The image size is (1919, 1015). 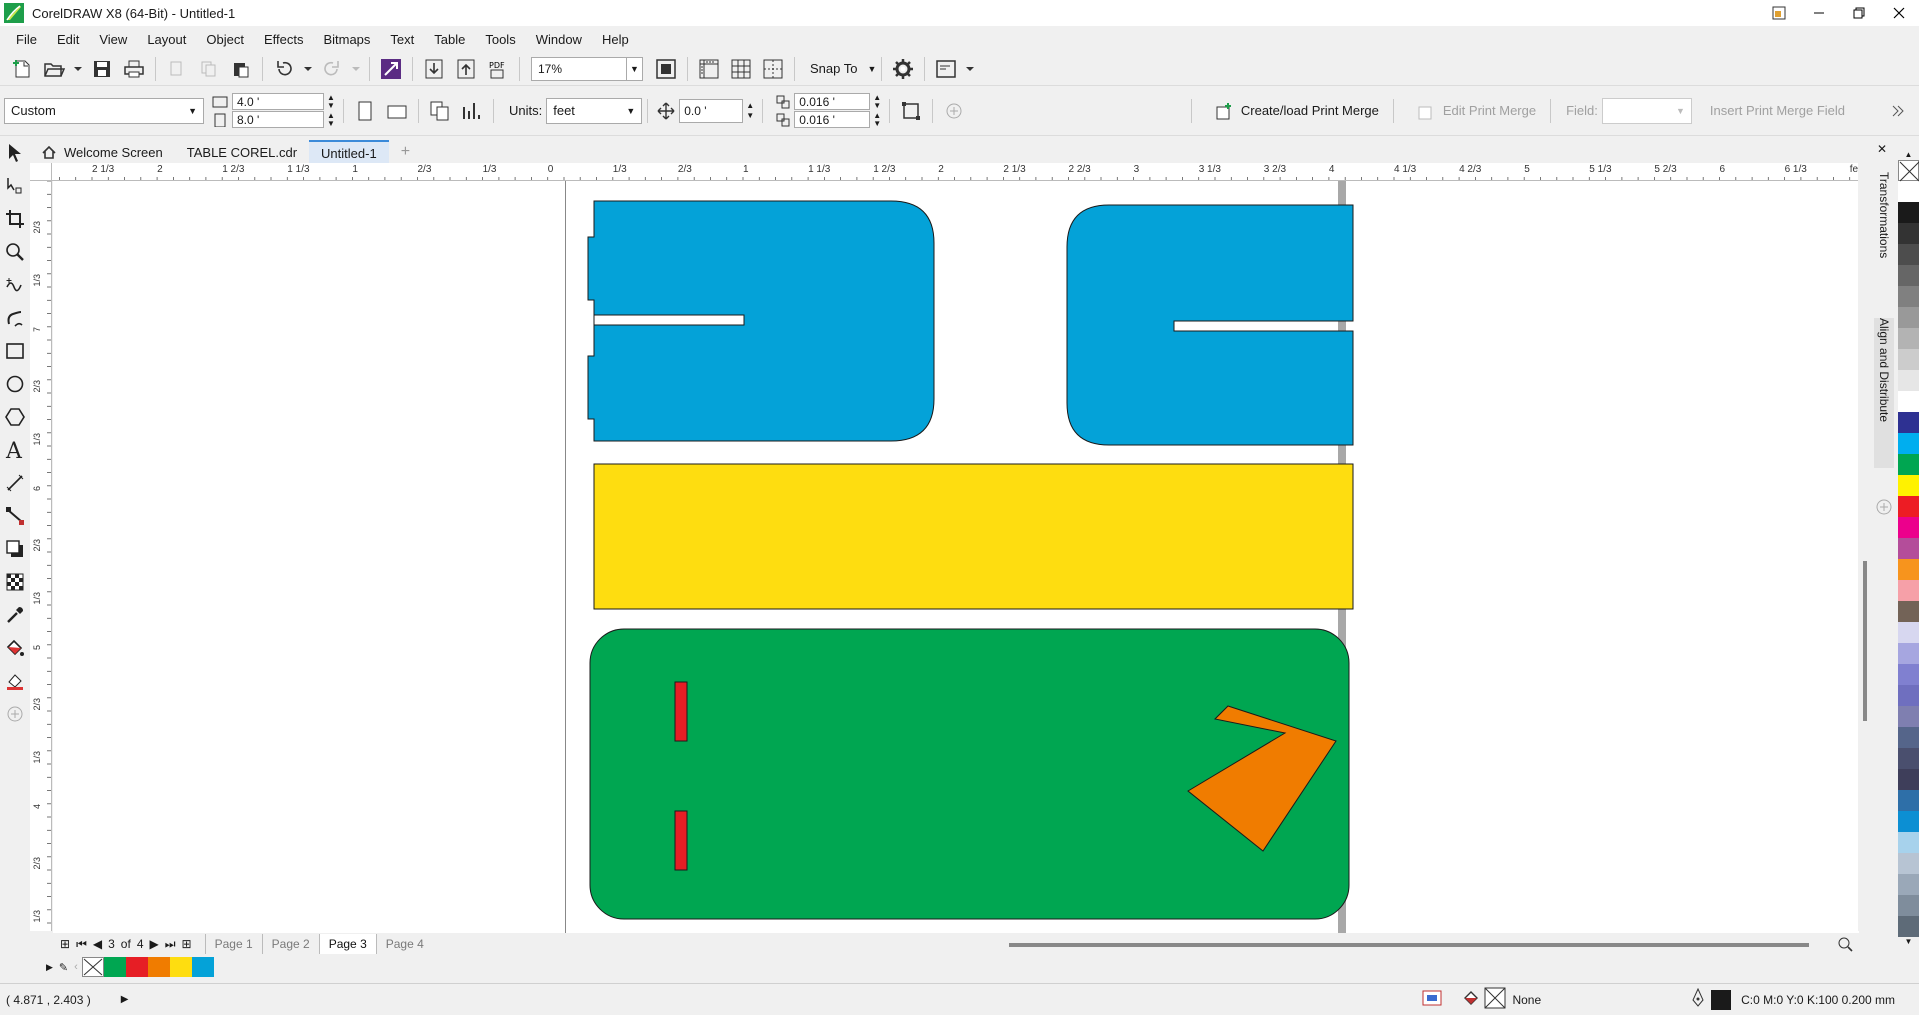 What do you see at coordinates (63, 967) in the screenshot?
I see `doc-palette-eyedropper-icon: ✎` at bounding box center [63, 967].